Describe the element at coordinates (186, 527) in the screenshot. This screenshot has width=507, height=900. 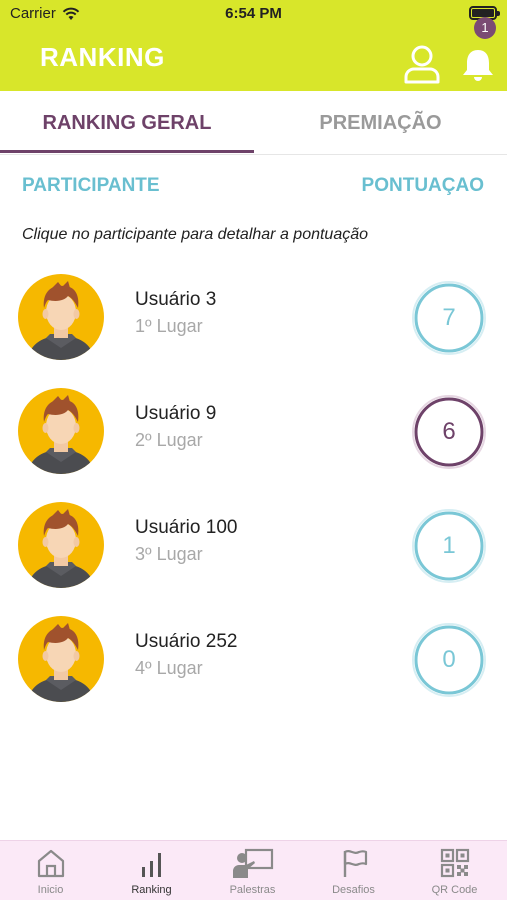
I see `participant-name: Usuário 100` at that location.